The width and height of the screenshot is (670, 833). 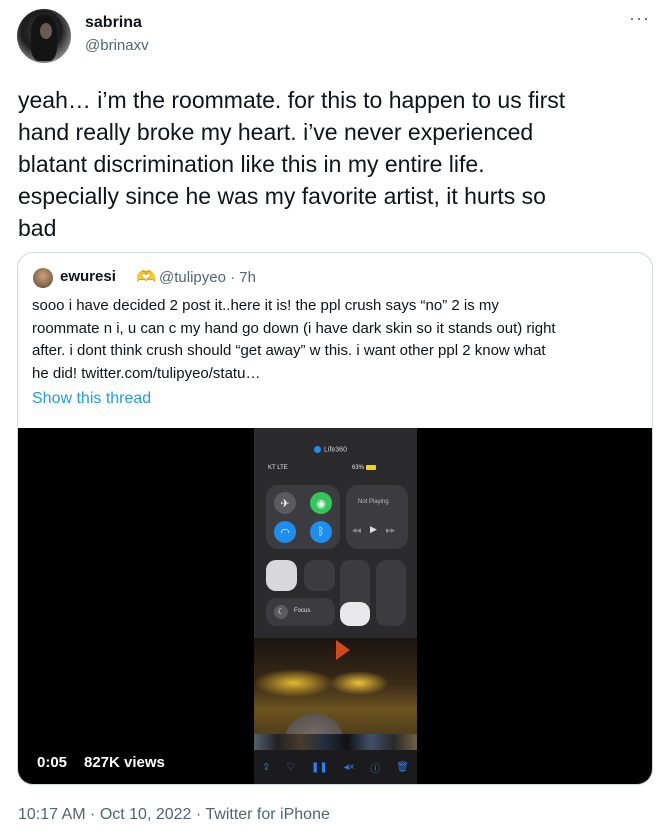 What do you see at coordinates (43, 278) in the screenshot?
I see `quote-author-avatar` at bounding box center [43, 278].